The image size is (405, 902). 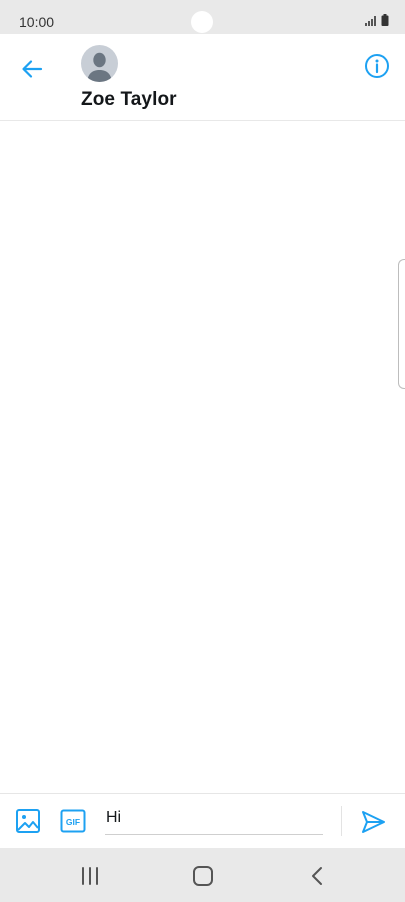 I want to click on add-gif-button: GIF, so click(x=73, y=821).